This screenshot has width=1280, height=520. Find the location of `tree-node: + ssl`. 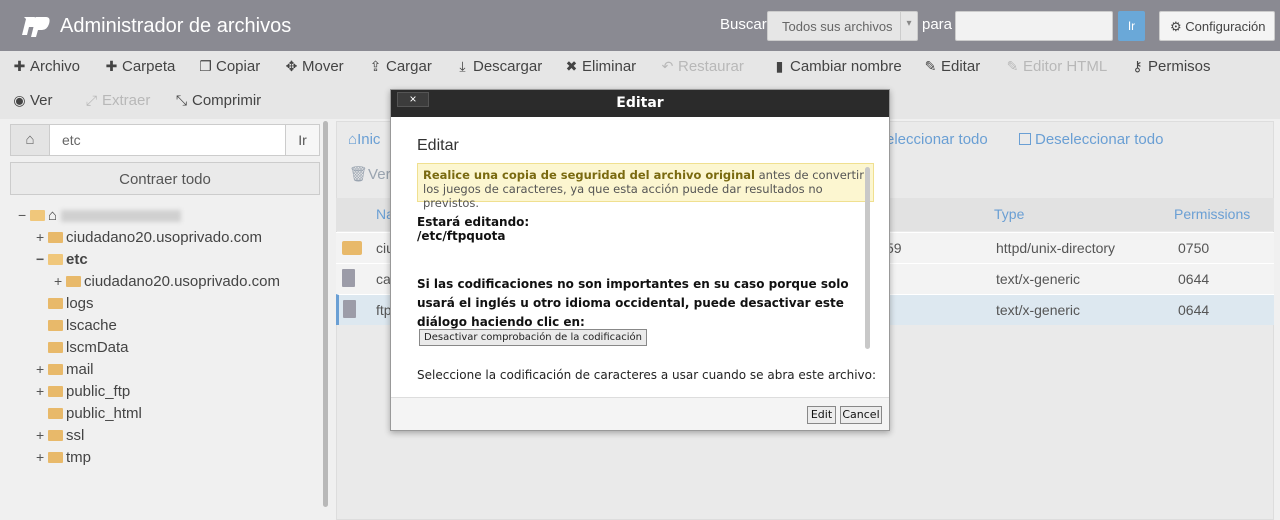

tree-node: + ssl is located at coordinates (60, 437).